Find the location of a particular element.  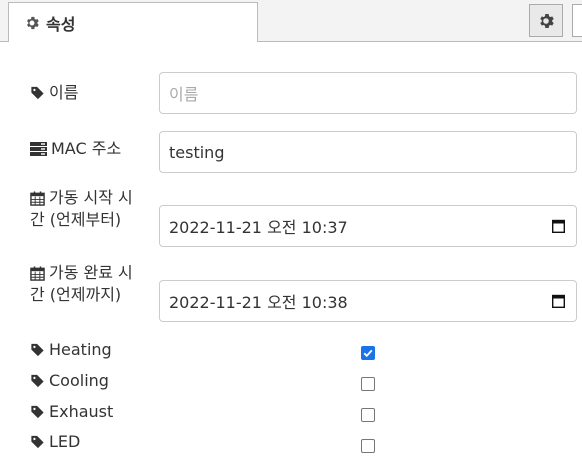

end-time-label-line2: 간 (언제까지) is located at coordinates (76, 294).